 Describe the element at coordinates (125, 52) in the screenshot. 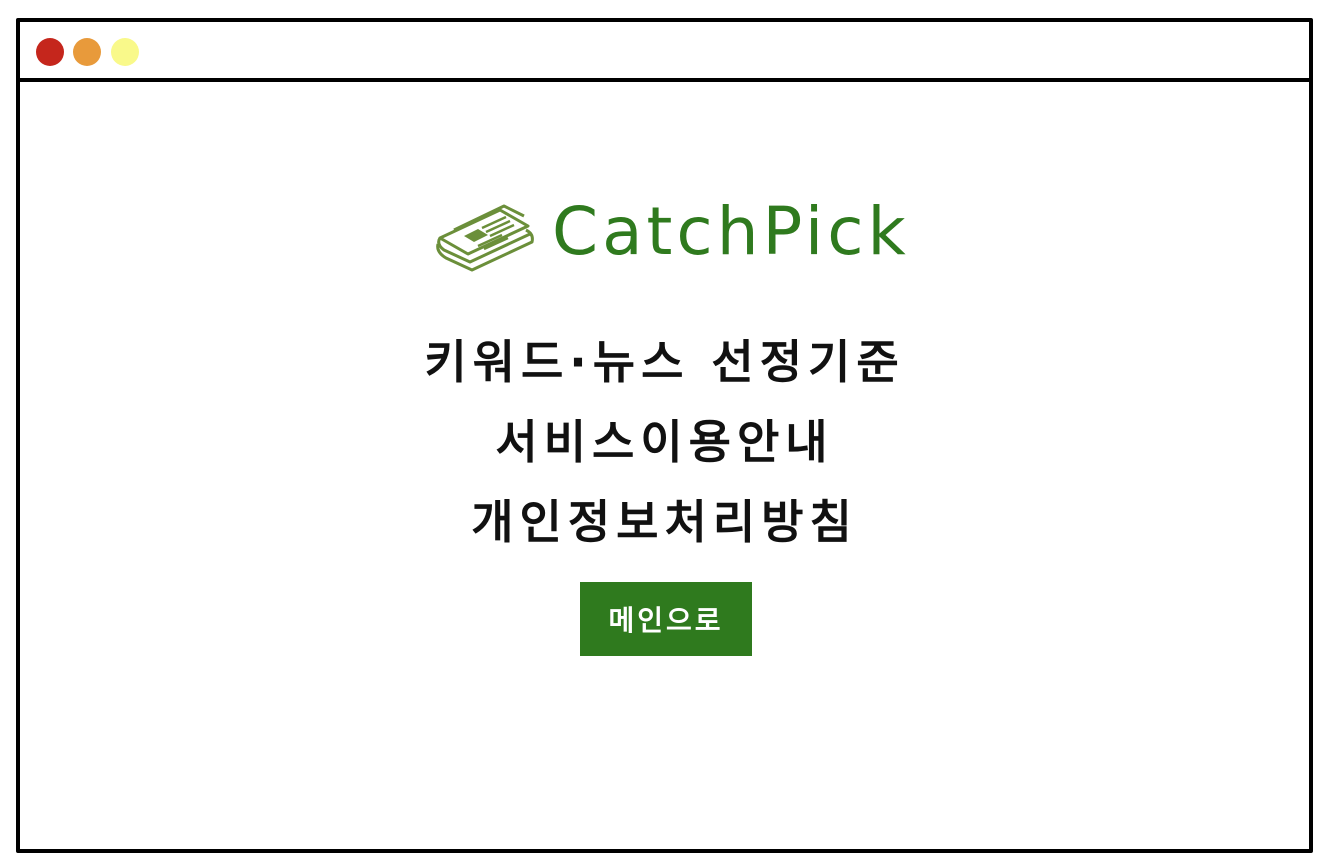

I see `maximize-dot` at that location.